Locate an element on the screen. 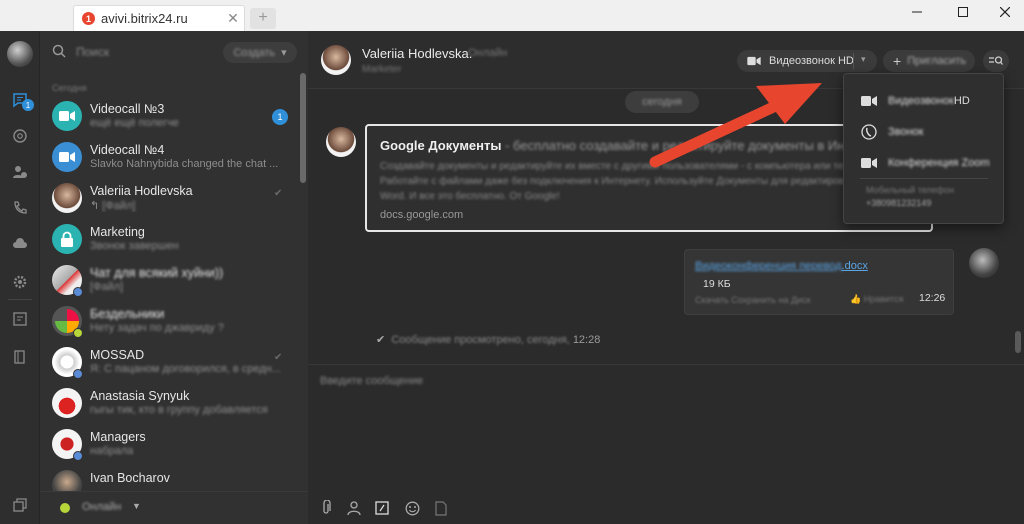  check-icon: ✔ is located at coordinates (384, 340).